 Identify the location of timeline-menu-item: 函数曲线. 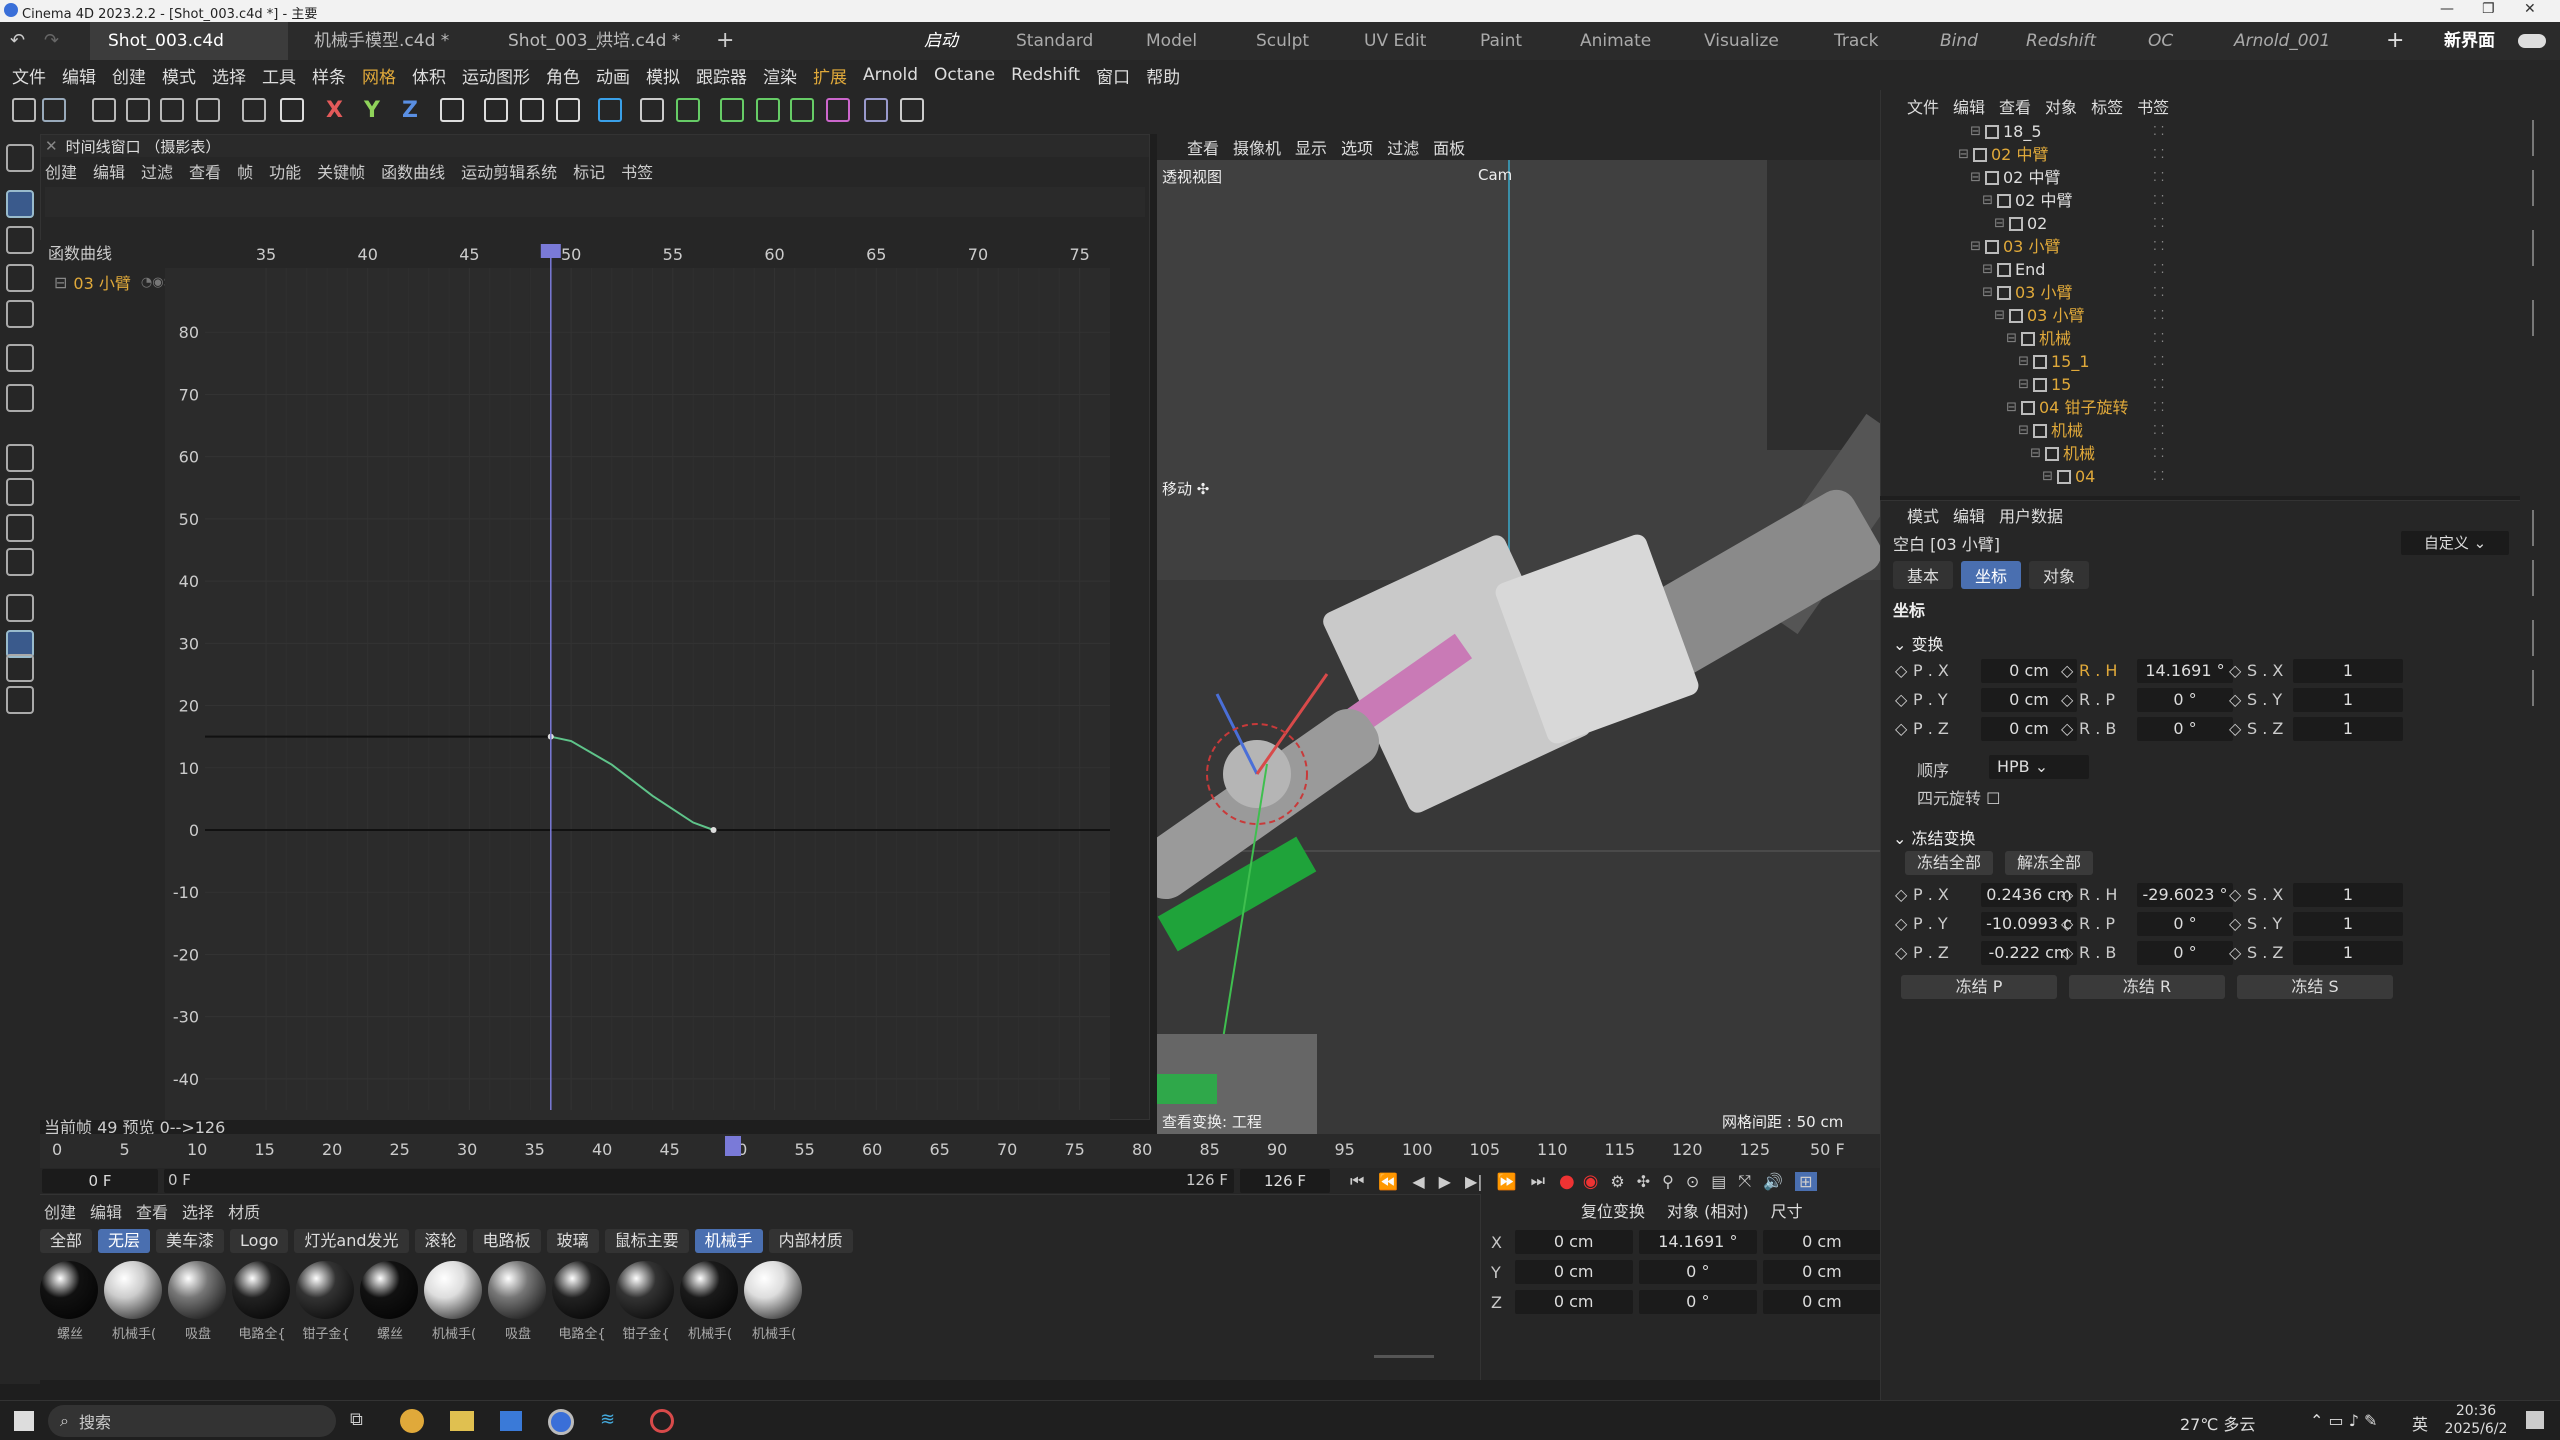
(413, 171).